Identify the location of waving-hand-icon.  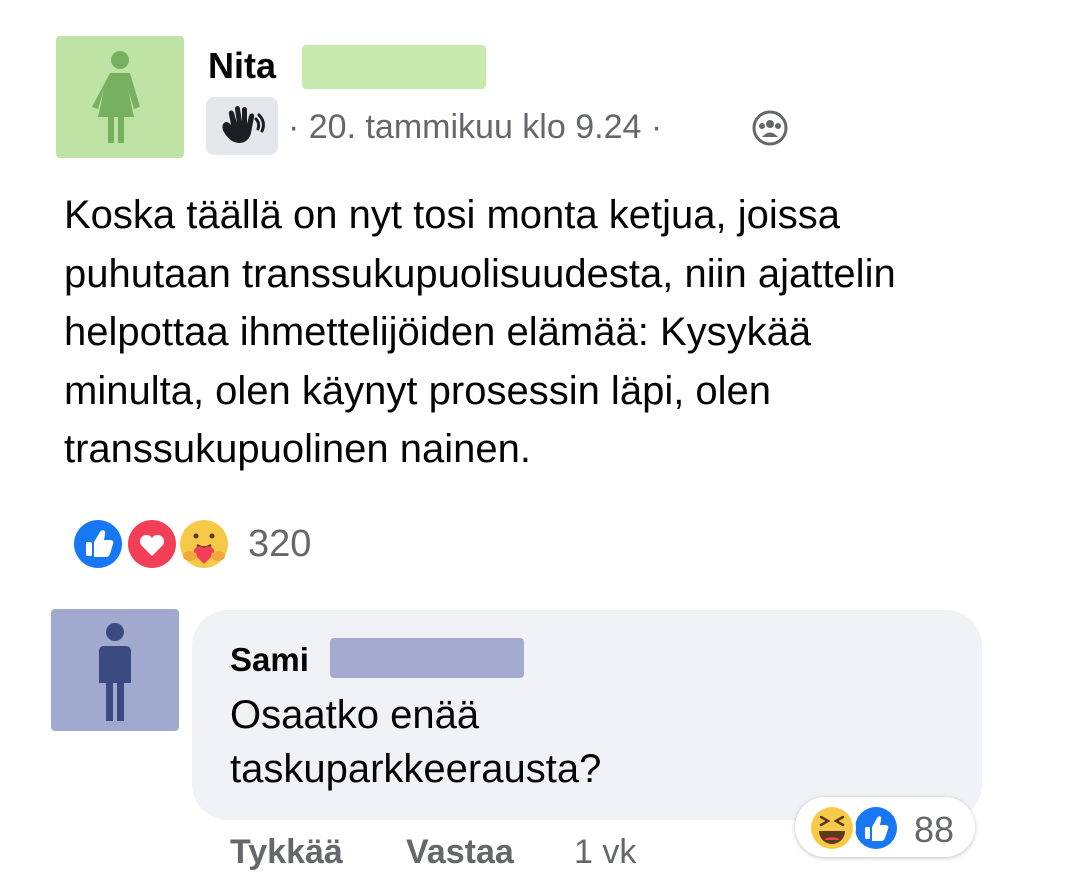
(243, 125).